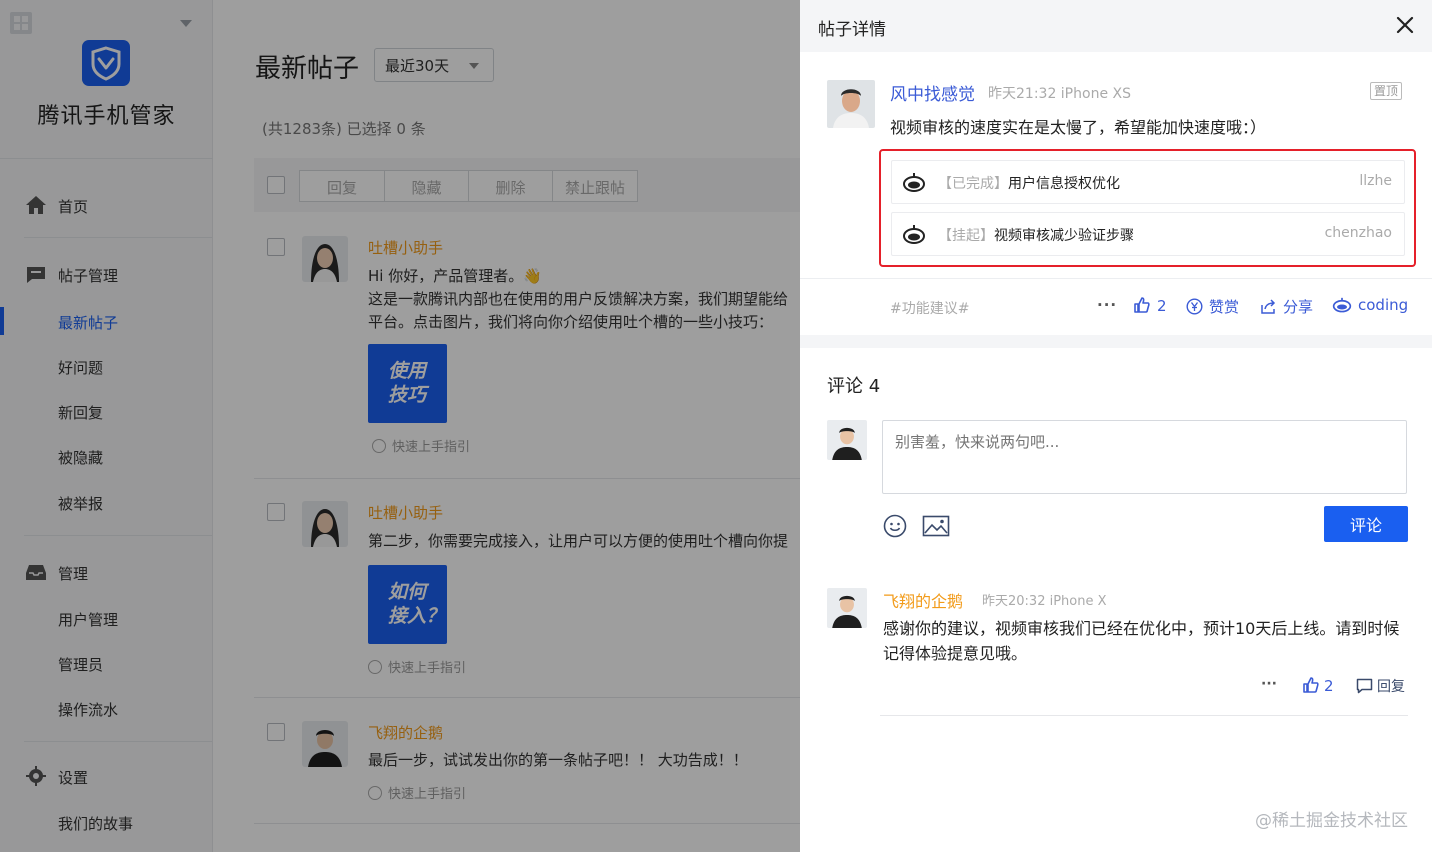 The height and width of the screenshot is (852, 1432). Describe the element at coordinates (1194, 306) in the screenshot. I see `yen-icon` at that location.